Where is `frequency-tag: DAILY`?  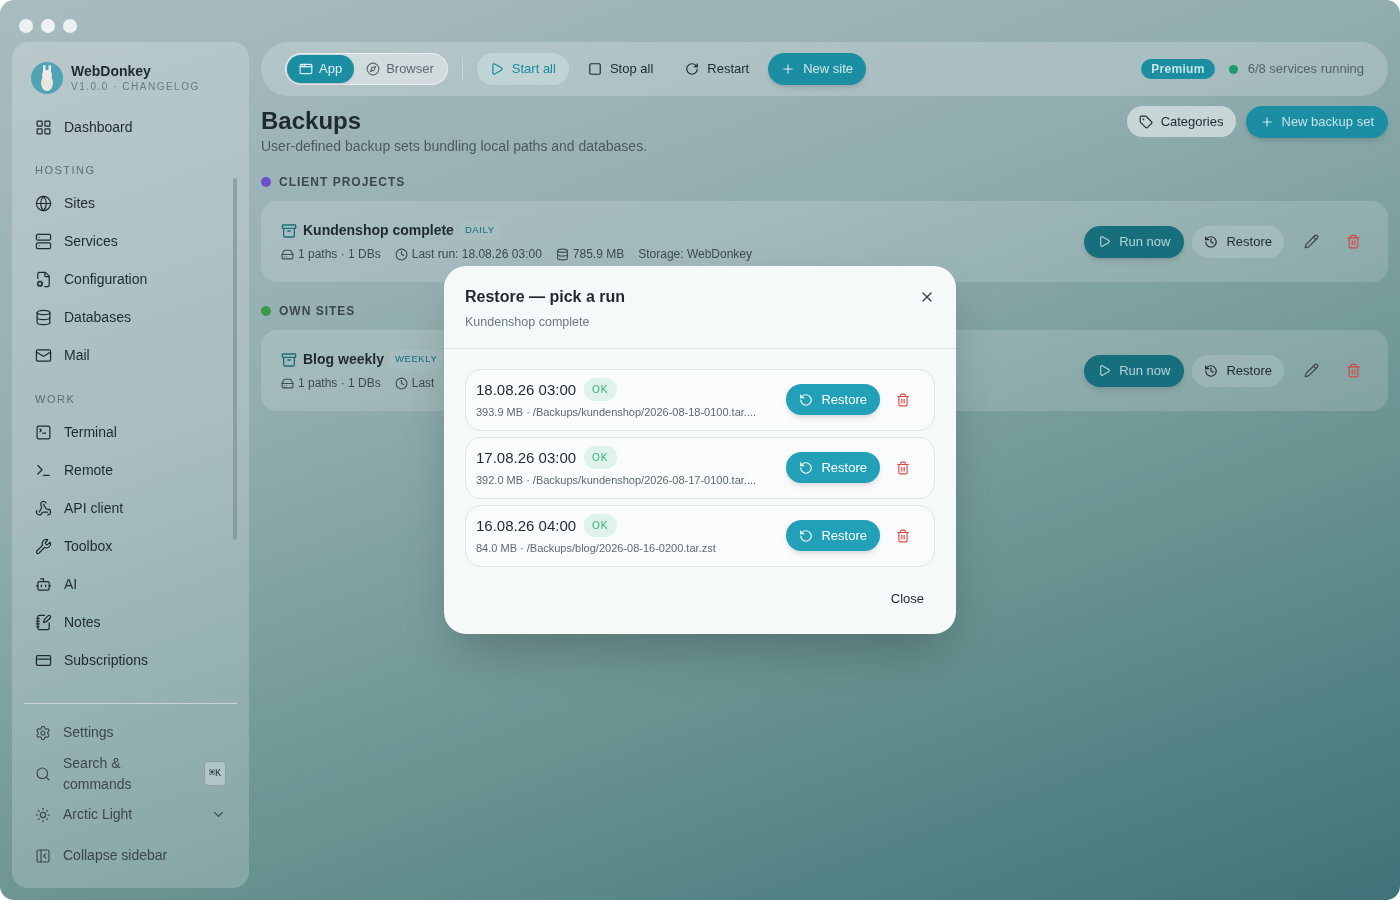
frequency-tag: DAILY is located at coordinates (479, 230).